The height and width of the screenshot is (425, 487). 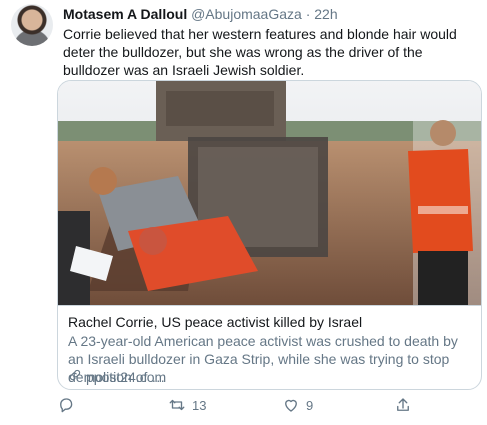 I want to click on author-handle: @AbujomaaGaza, so click(x=246, y=14).